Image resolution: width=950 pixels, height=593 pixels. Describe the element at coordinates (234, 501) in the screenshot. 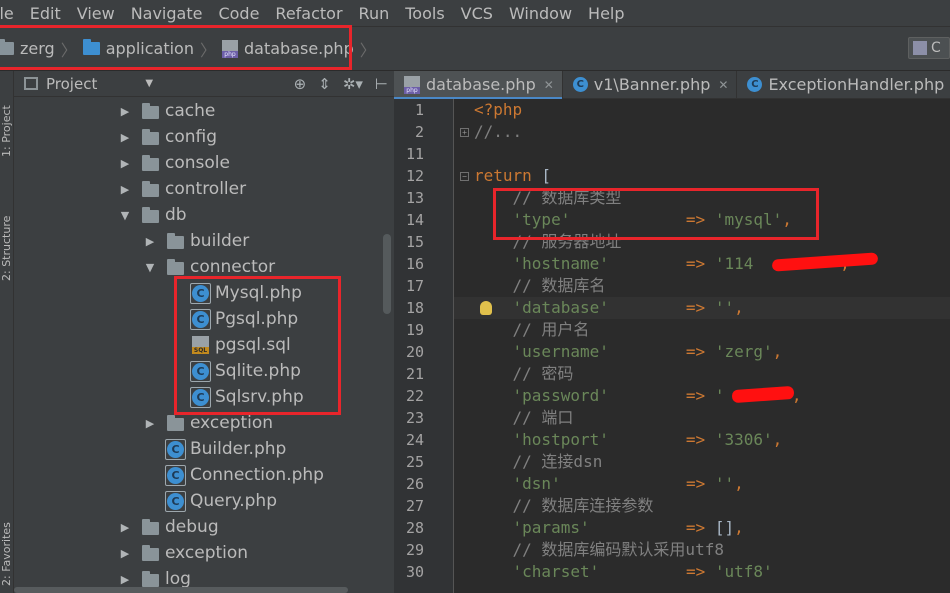

I see `tree-item-label: Query.php` at that location.